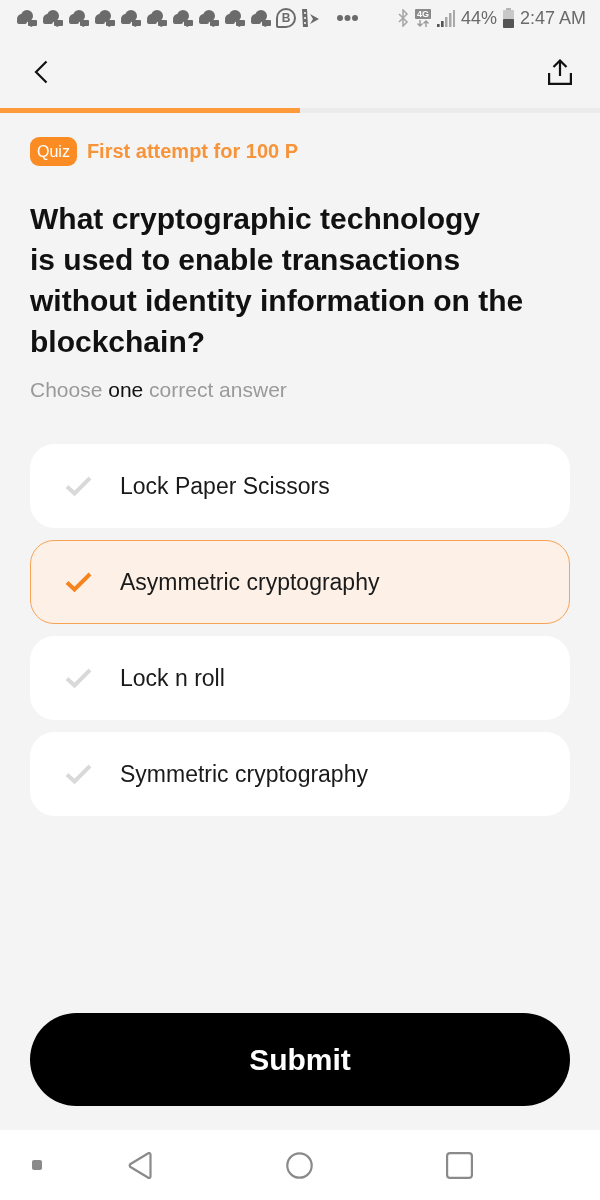 The image size is (600, 1200). Describe the element at coordinates (140, 1165) in the screenshot. I see `back-triangle-icon` at that location.